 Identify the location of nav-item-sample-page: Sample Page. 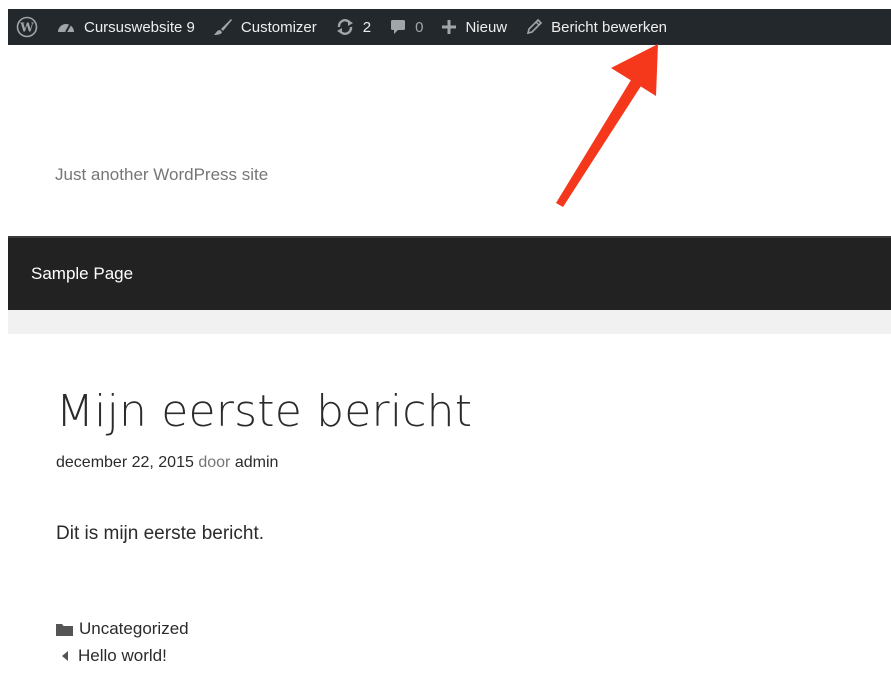
(82, 274).